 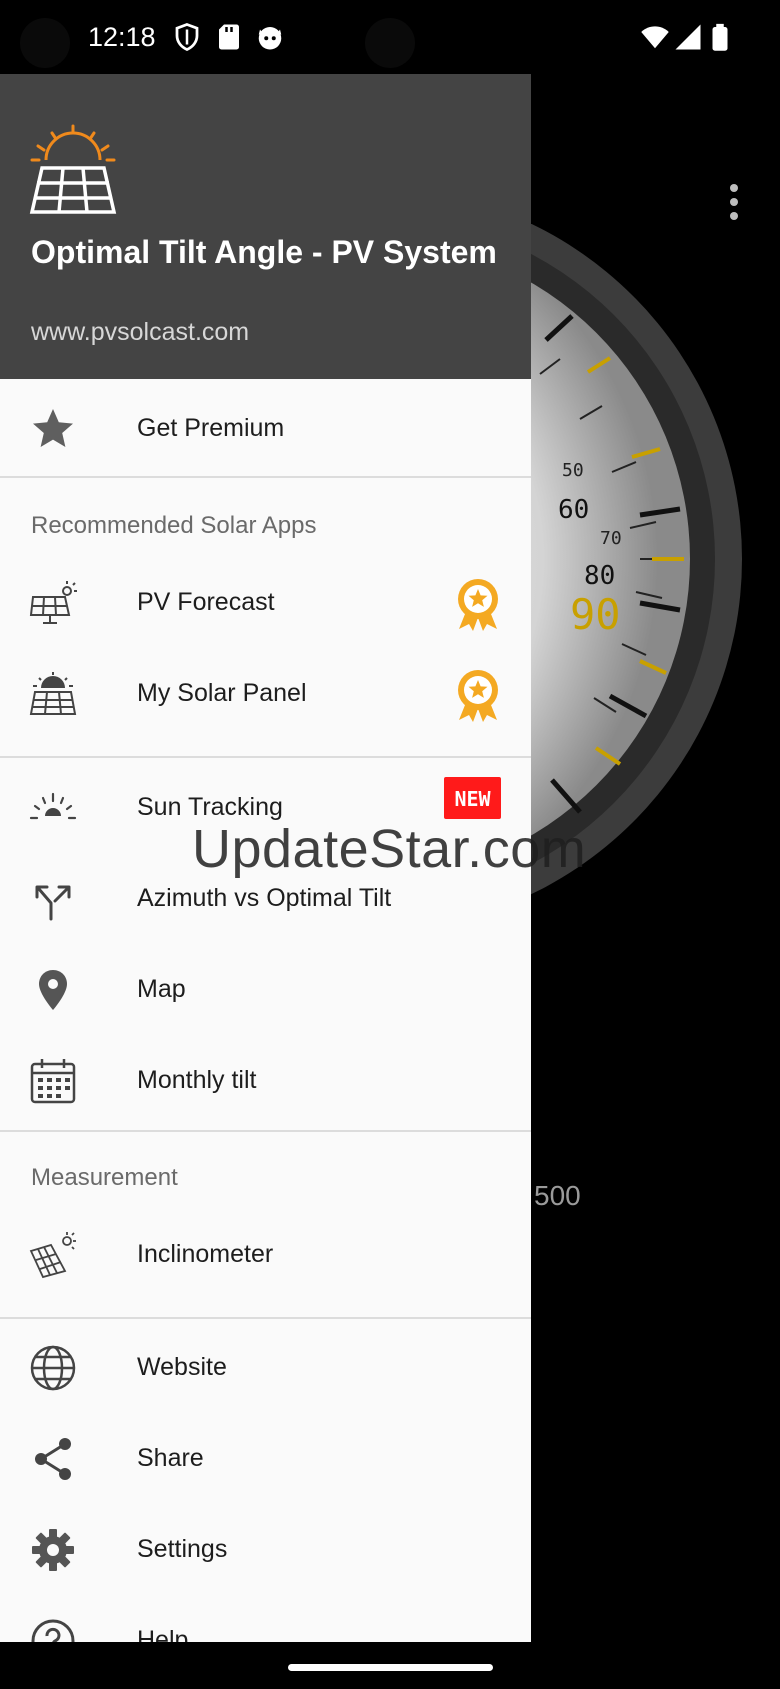 I want to click on menu-item-settings: Settings, so click(x=265, y=1550).